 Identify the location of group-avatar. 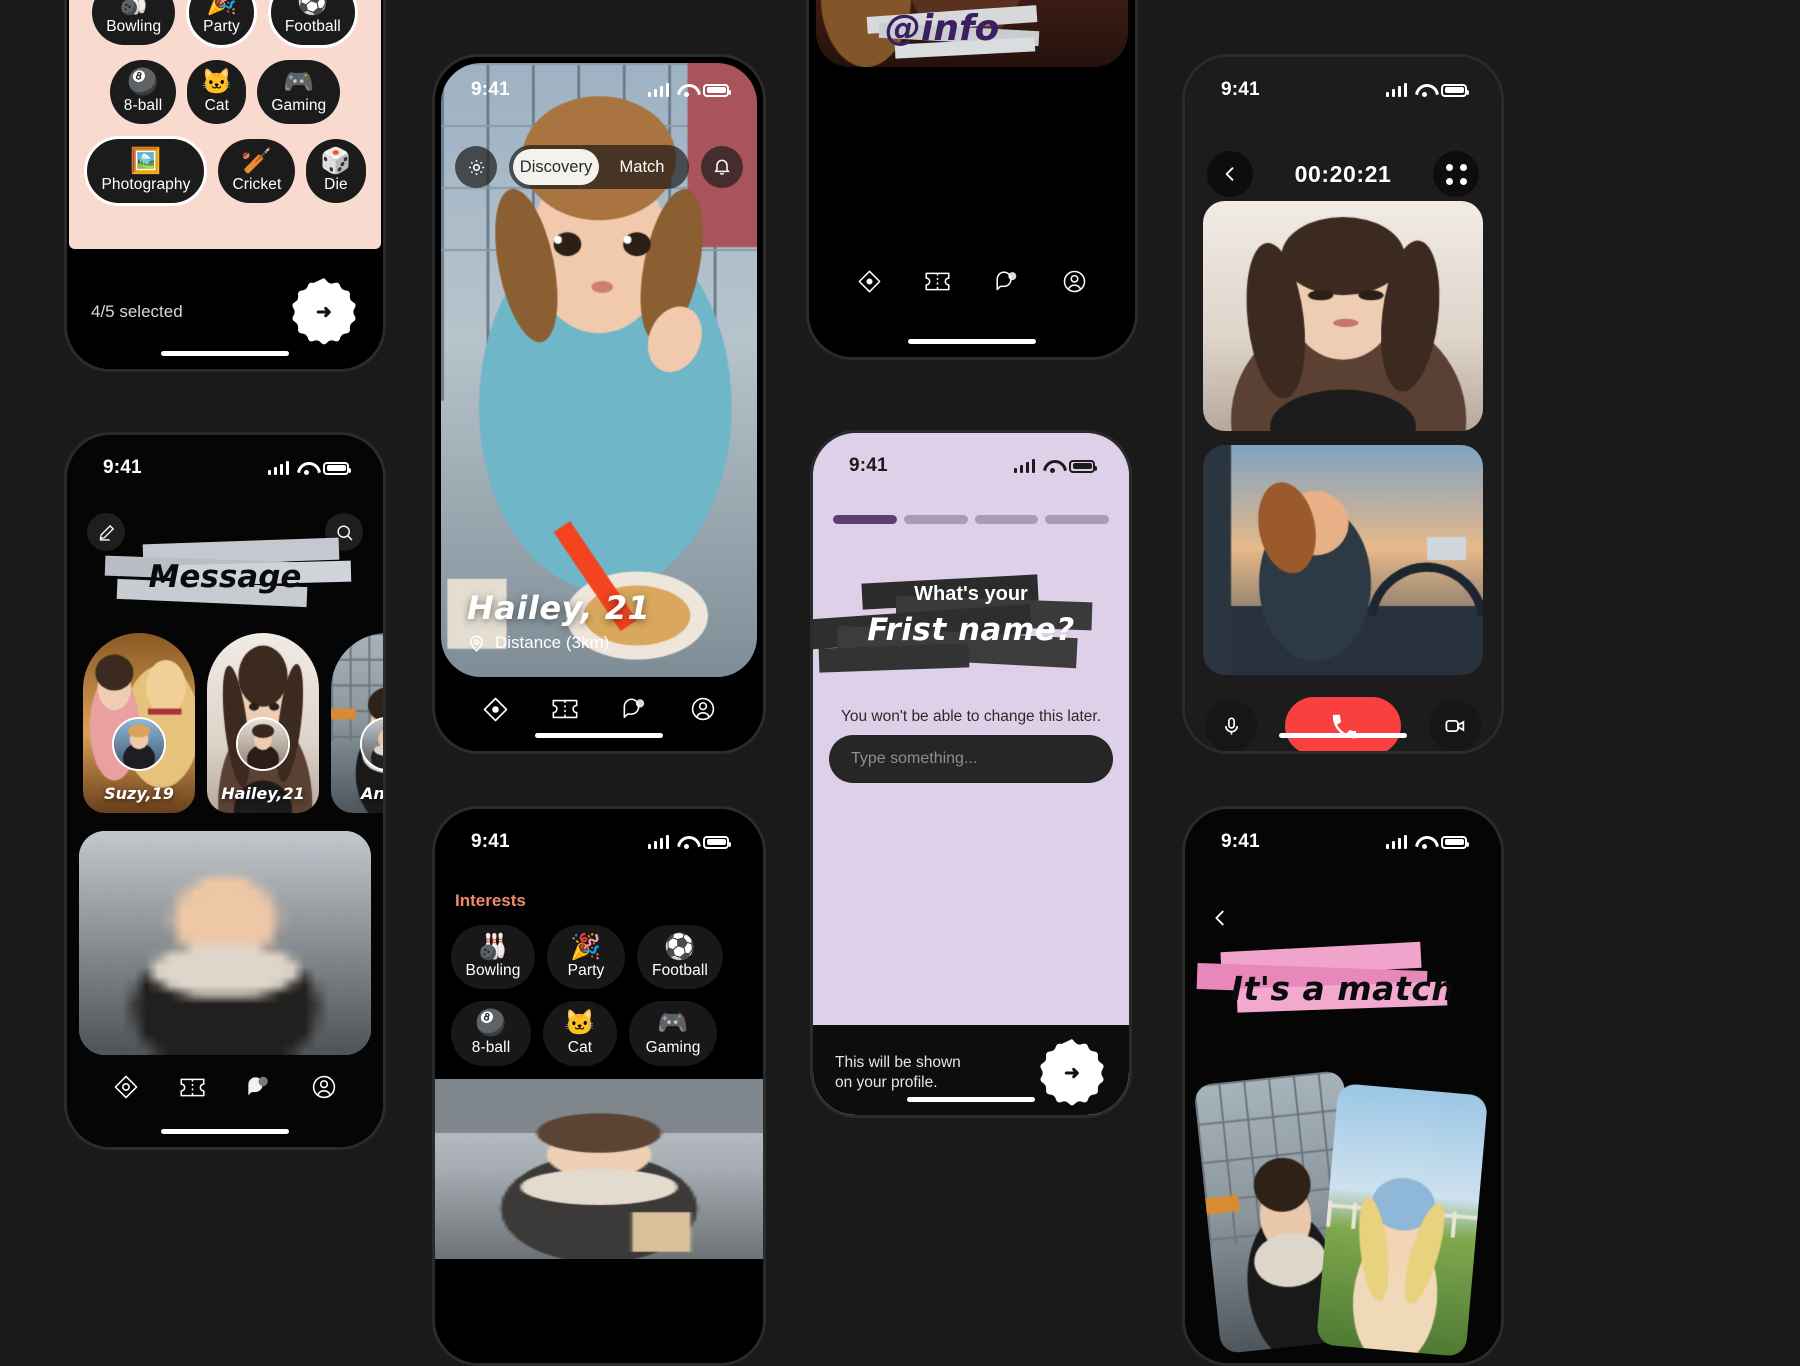
(225, 943).